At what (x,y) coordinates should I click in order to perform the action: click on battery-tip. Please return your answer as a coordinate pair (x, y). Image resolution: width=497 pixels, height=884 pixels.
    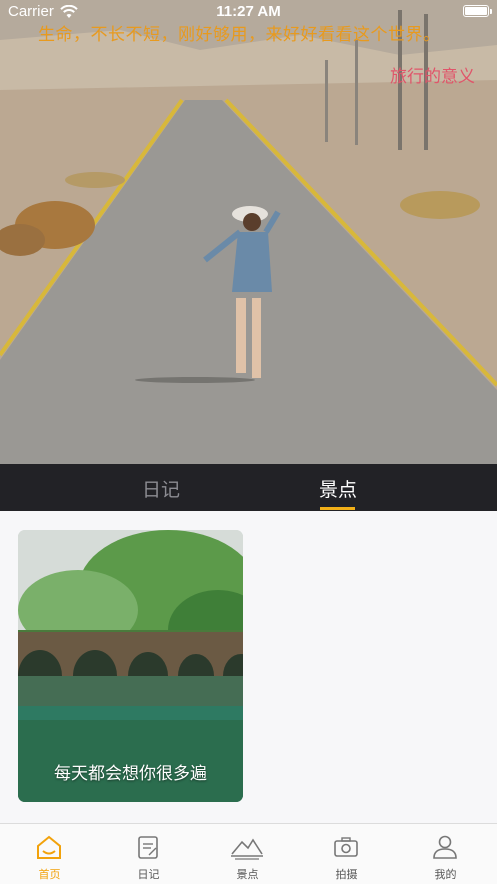
    Looking at the image, I should click on (491, 11).